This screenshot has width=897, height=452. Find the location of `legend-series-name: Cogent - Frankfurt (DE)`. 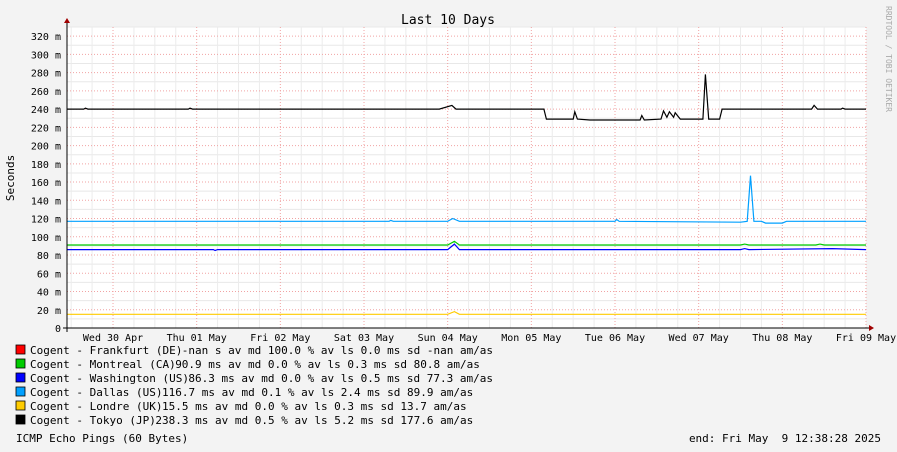

legend-series-name: Cogent - Frankfurt (DE) is located at coordinates (106, 350).